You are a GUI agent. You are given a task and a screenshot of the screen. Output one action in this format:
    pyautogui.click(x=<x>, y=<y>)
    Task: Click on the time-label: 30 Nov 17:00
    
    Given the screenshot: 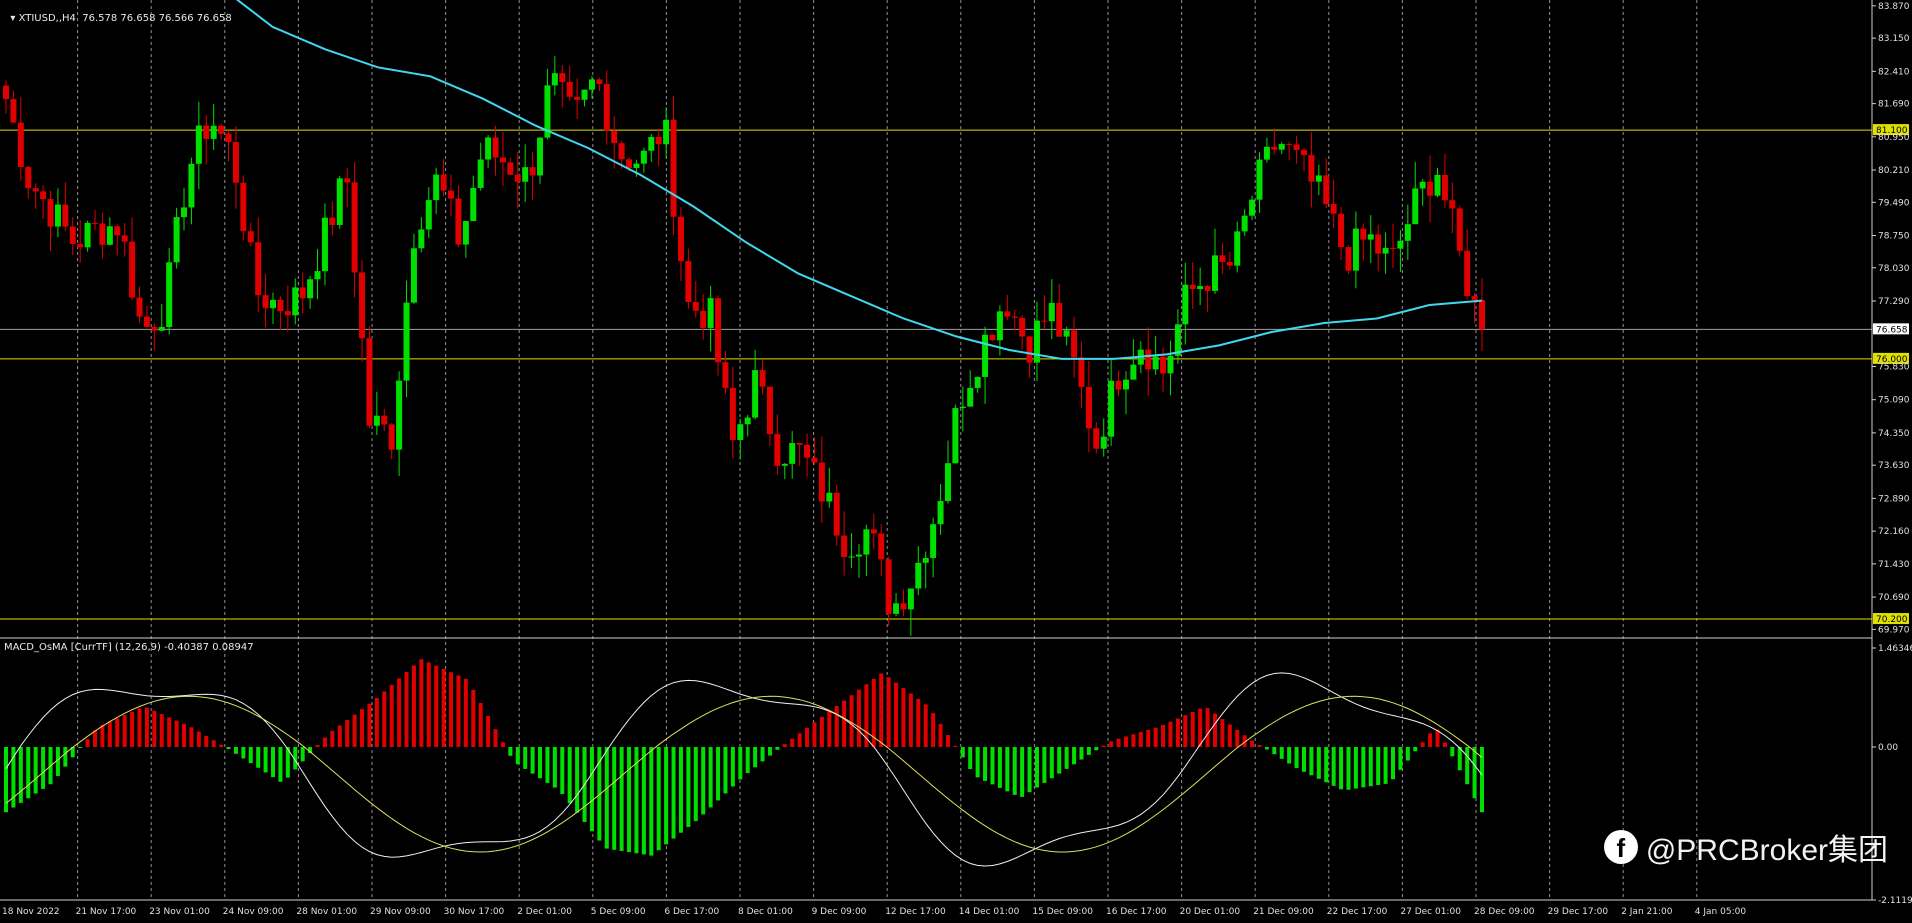 What is the action you would take?
    pyautogui.click(x=474, y=912)
    